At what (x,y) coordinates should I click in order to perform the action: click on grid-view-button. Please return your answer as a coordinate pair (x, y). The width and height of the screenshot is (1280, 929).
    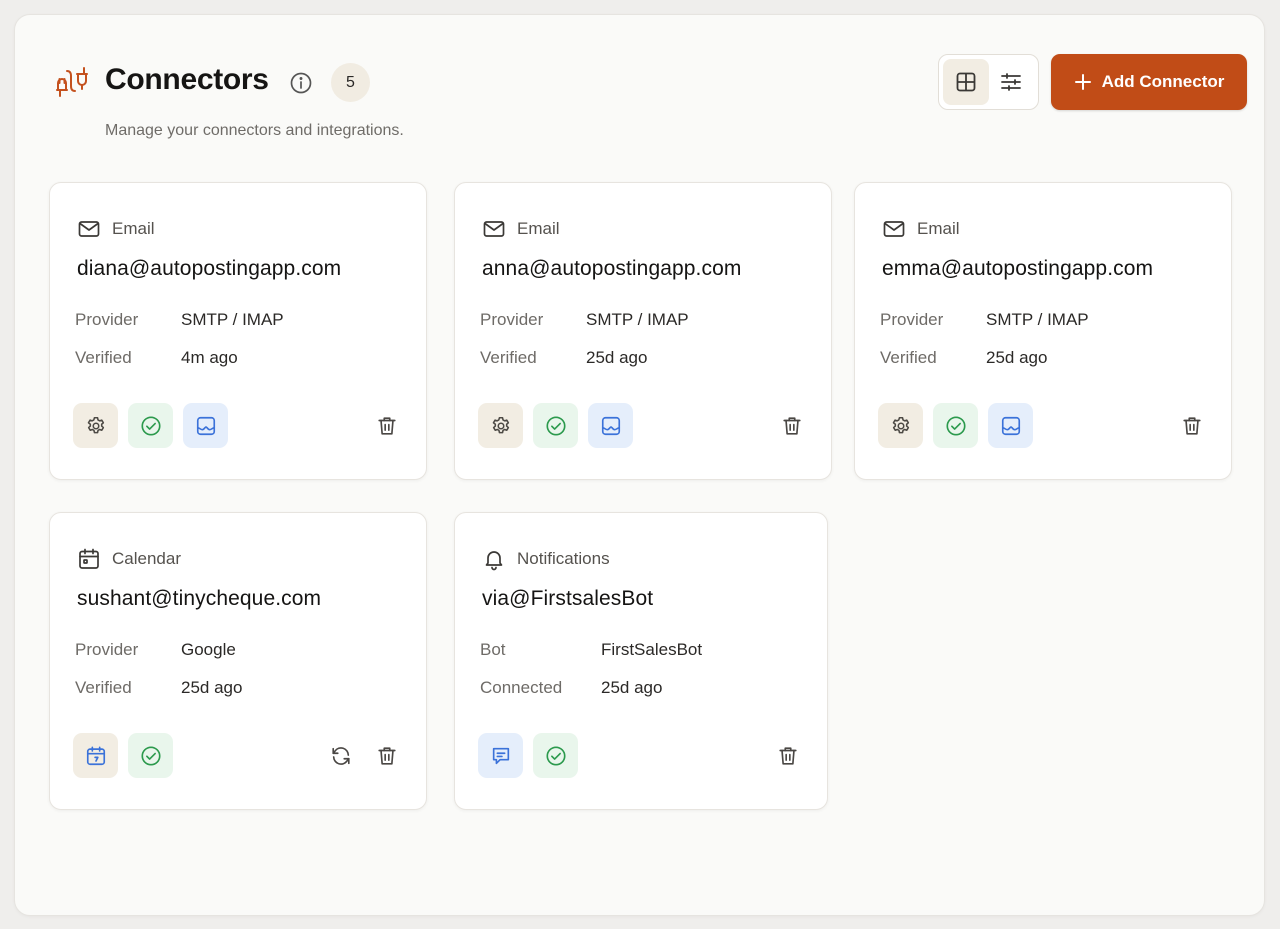
    Looking at the image, I should click on (966, 82).